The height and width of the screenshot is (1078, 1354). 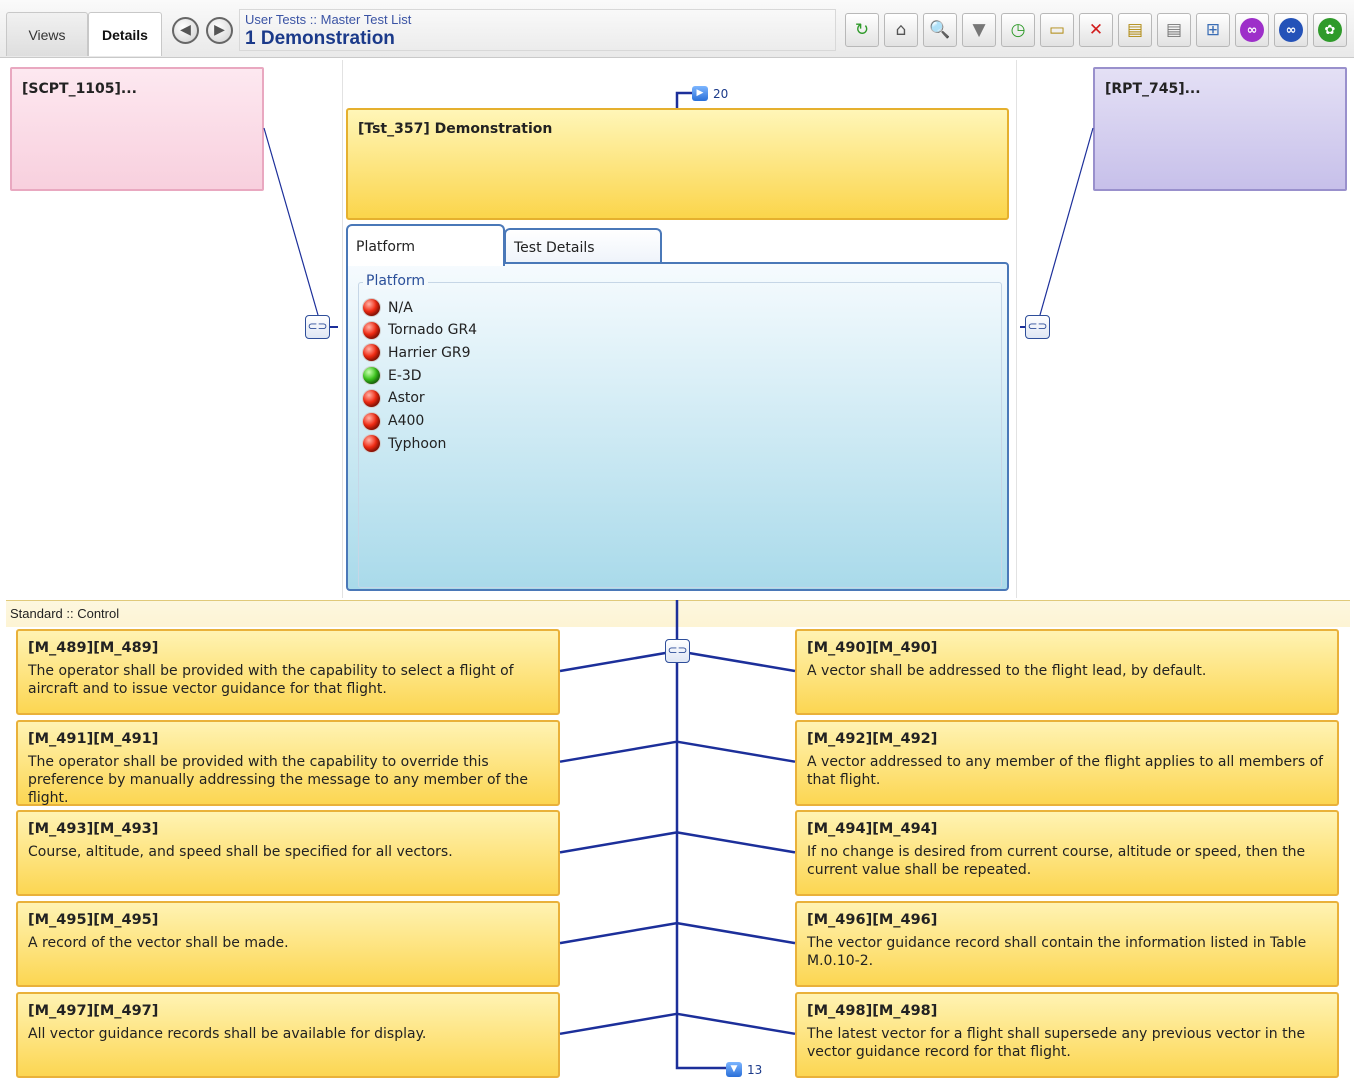 I want to click on tab-platform: Platform, so click(x=425, y=245).